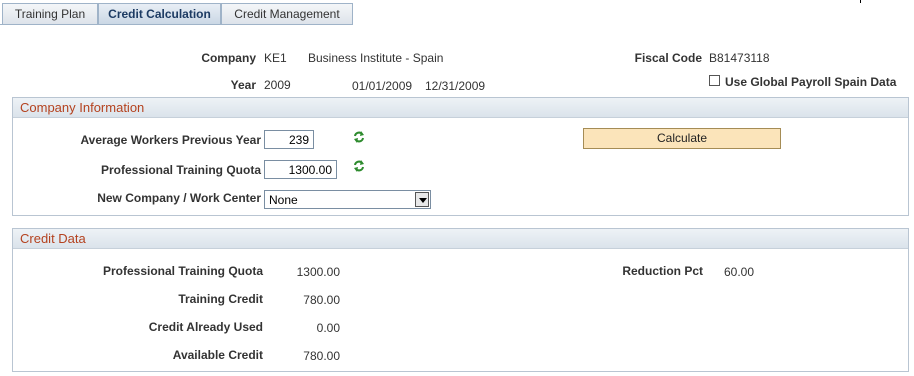 This screenshot has height=376, width=914. What do you see at coordinates (321, 300) in the screenshot?
I see `training-credit-value: 780.00` at bounding box center [321, 300].